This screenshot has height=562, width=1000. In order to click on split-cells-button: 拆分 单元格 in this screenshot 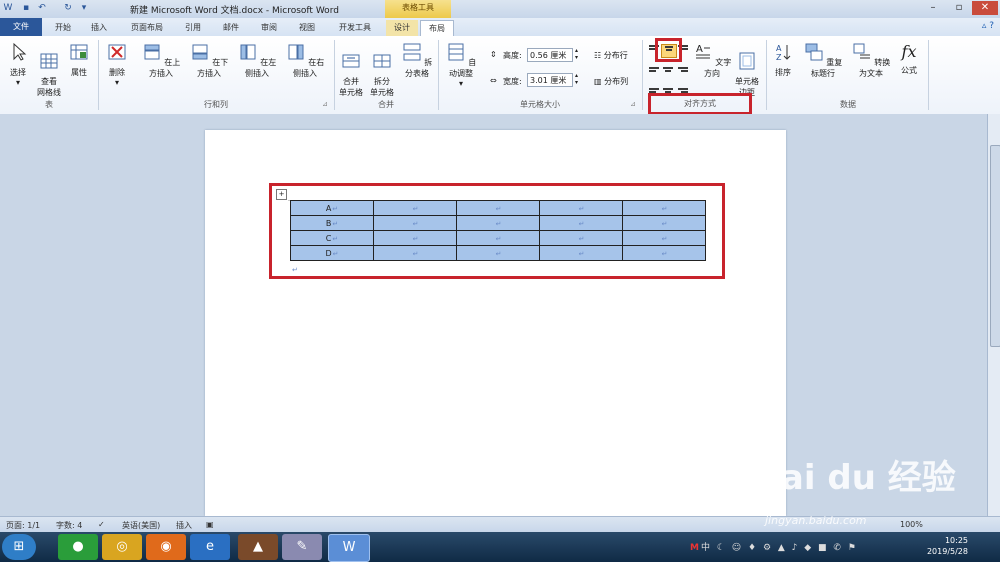, I will do `click(382, 70)`.